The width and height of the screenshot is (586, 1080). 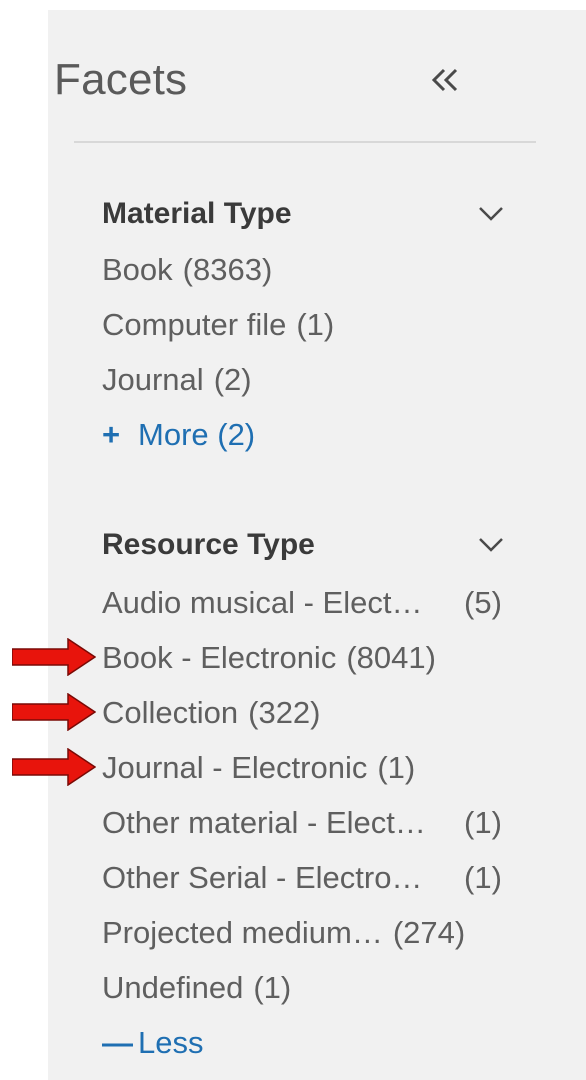 What do you see at coordinates (194, 324) in the screenshot?
I see `facet-label: Computer file` at bounding box center [194, 324].